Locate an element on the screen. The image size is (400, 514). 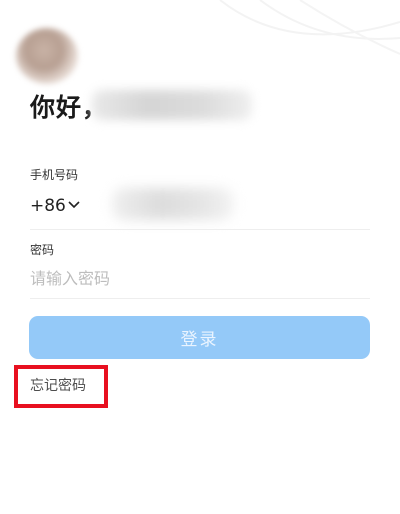
forgot-password-link: 忘记密码 is located at coordinates (58, 385).